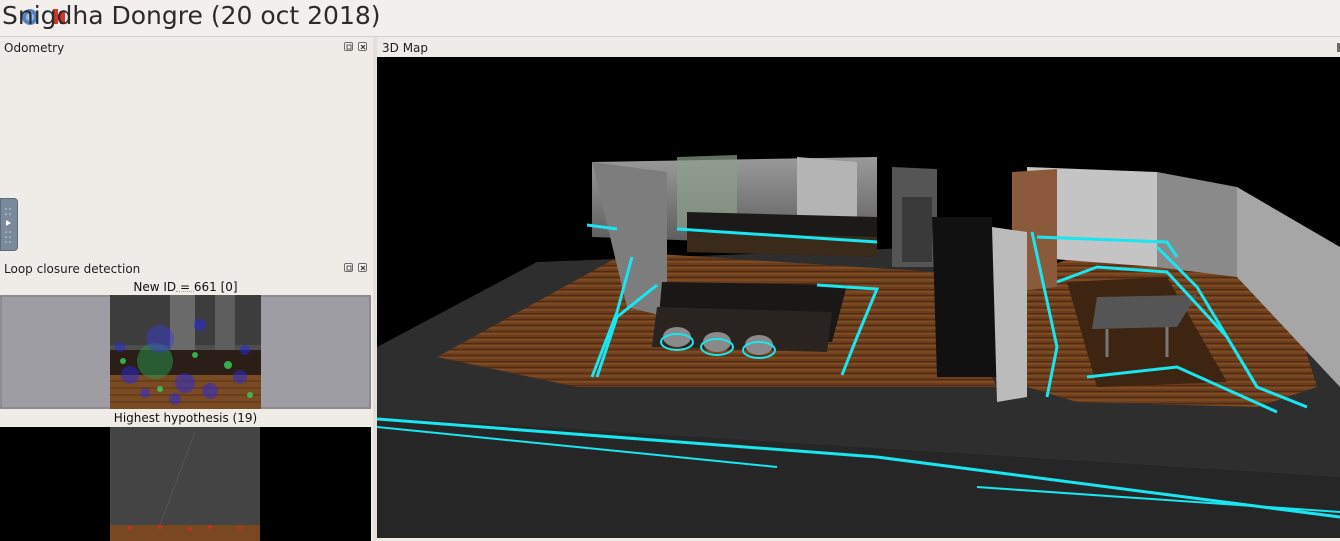 The width and height of the screenshot is (1340, 541). I want to click on new-id-caption: New ID = 661 [0], so click(185, 287).